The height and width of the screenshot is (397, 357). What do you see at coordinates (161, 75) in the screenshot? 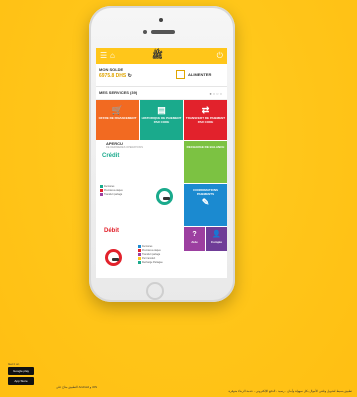
I see `balance-panel: MON SOLDE 6975.8 DHS ↻ ALIMENTER` at bounding box center [161, 75].